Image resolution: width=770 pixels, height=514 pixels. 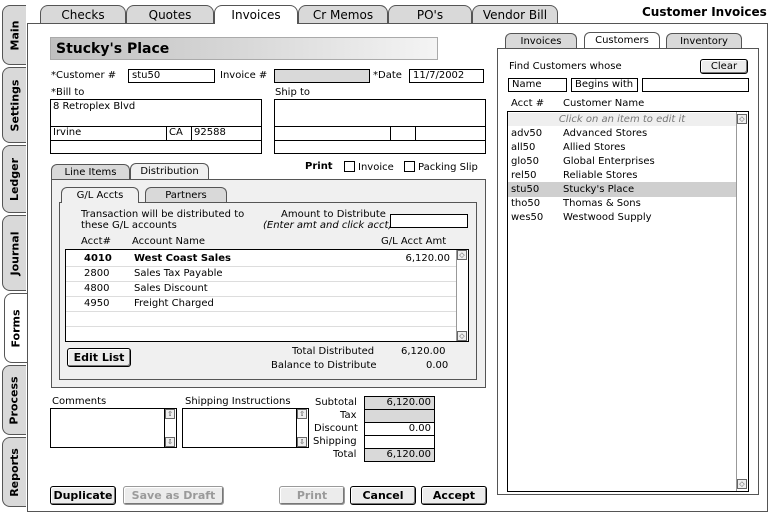 I want to click on comments-label: Comments, so click(x=79, y=401).